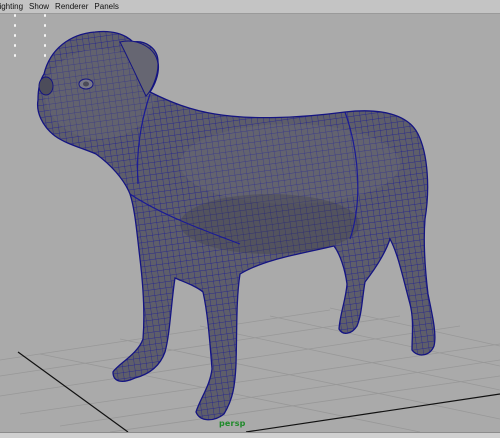  I want to click on menu-lighting: Lighting, so click(13, 6).